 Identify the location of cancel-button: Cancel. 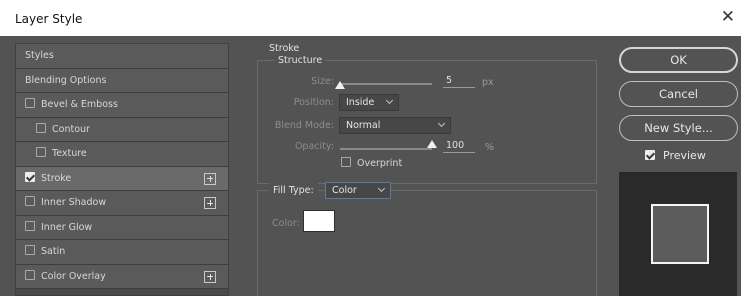
(678, 94).